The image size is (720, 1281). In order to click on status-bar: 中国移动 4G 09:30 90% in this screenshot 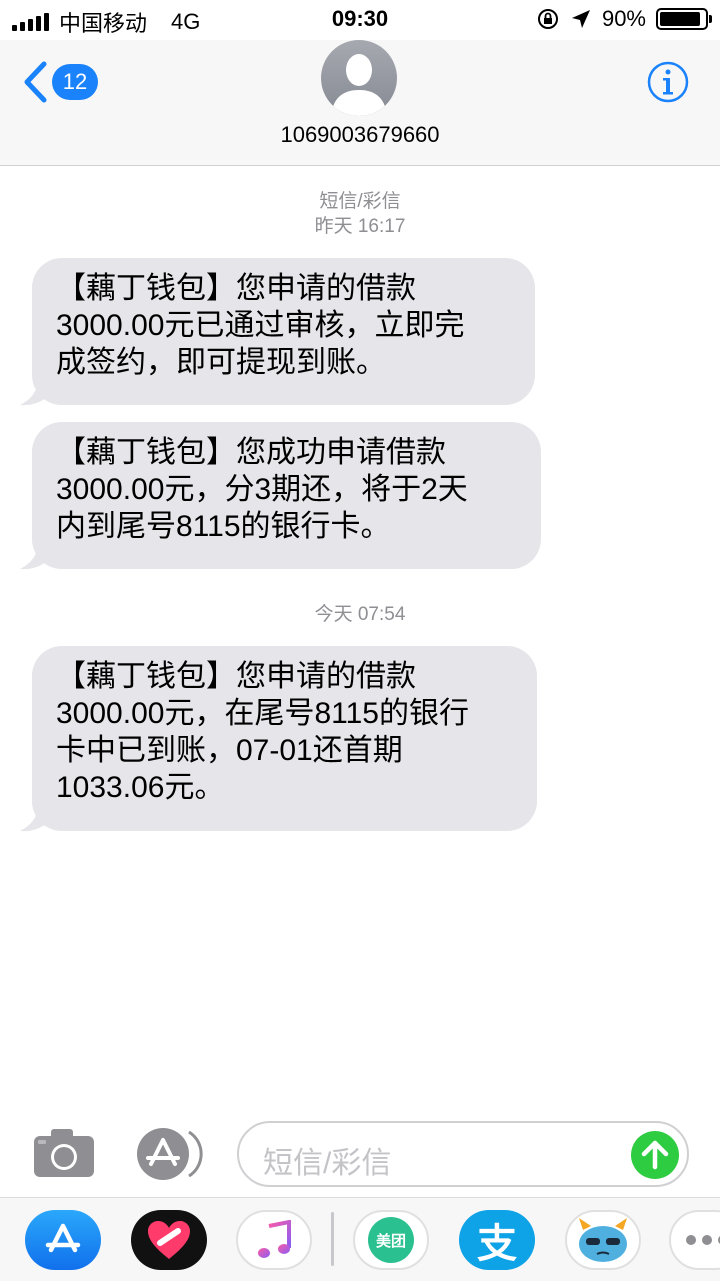, I will do `click(360, 20)`.